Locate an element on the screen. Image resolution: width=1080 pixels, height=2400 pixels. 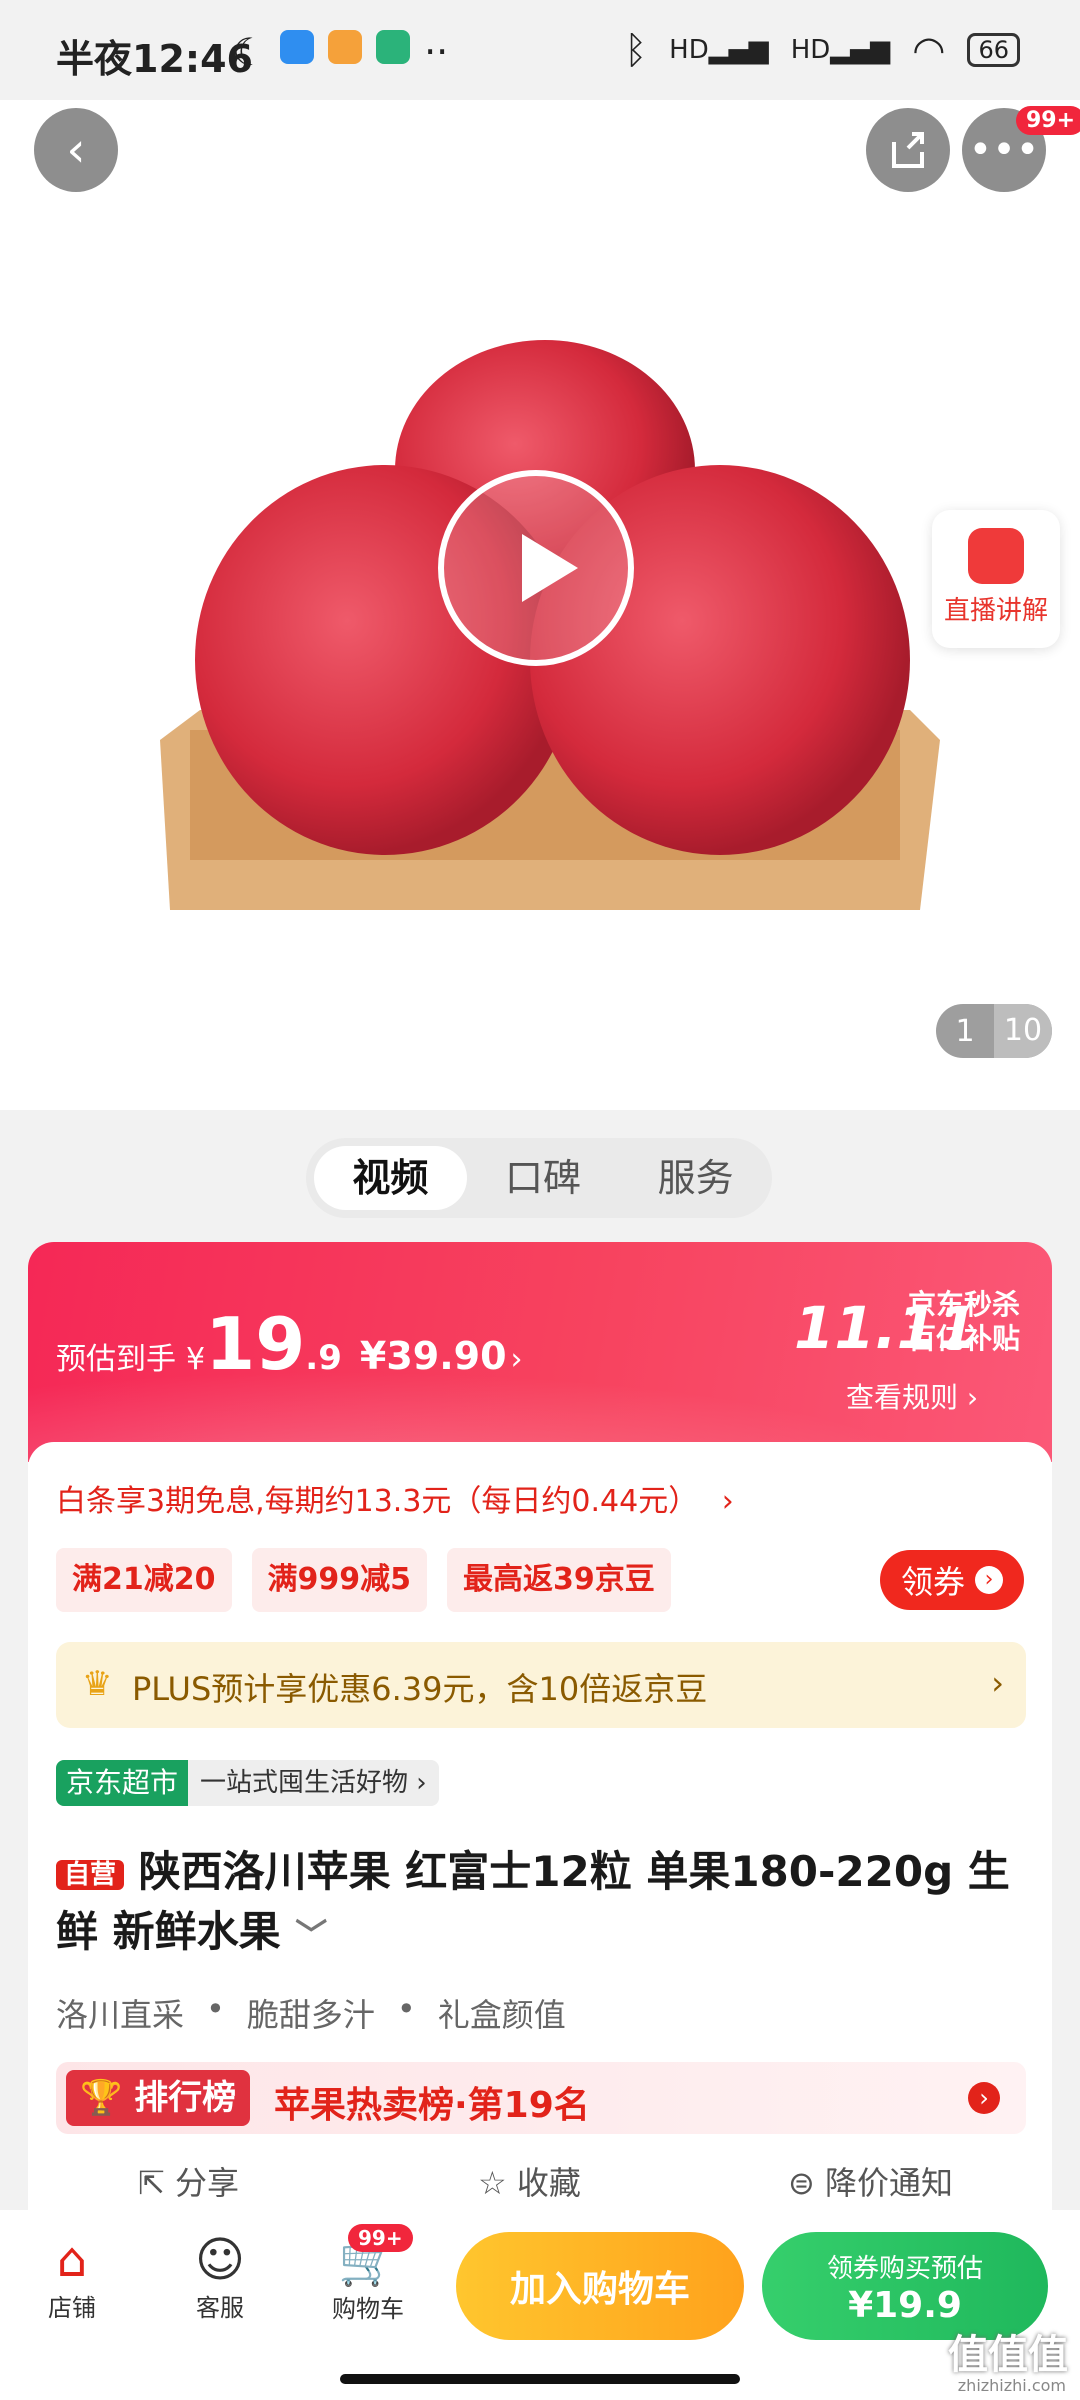
cart-label: 购物车 is located at coordinates (368, 2309).